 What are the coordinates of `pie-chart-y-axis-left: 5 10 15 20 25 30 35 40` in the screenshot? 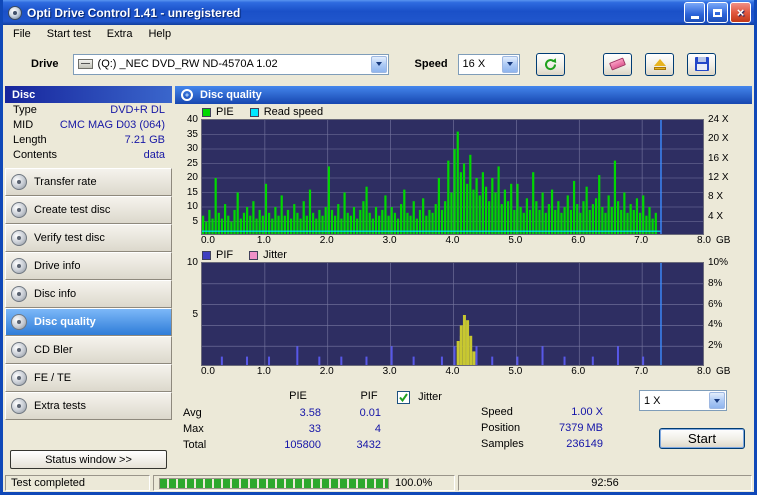 It's located at (188, 174).